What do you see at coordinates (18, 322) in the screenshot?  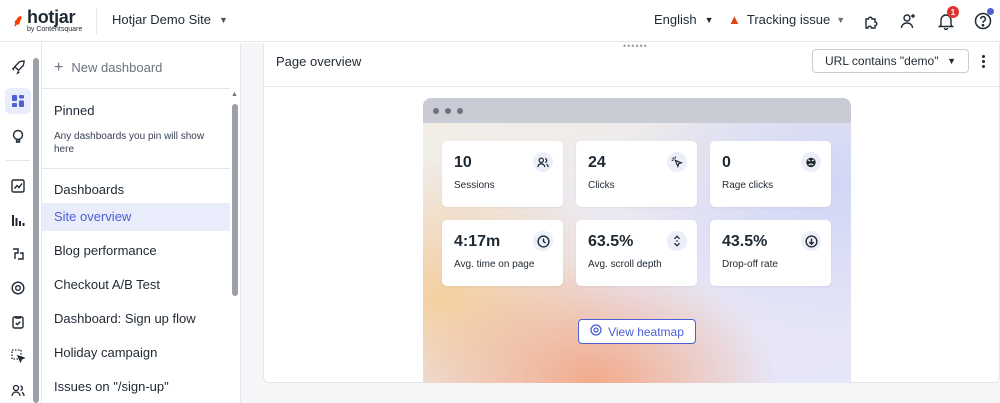 I see `surveys-icon` at bounding box center [18, 322].